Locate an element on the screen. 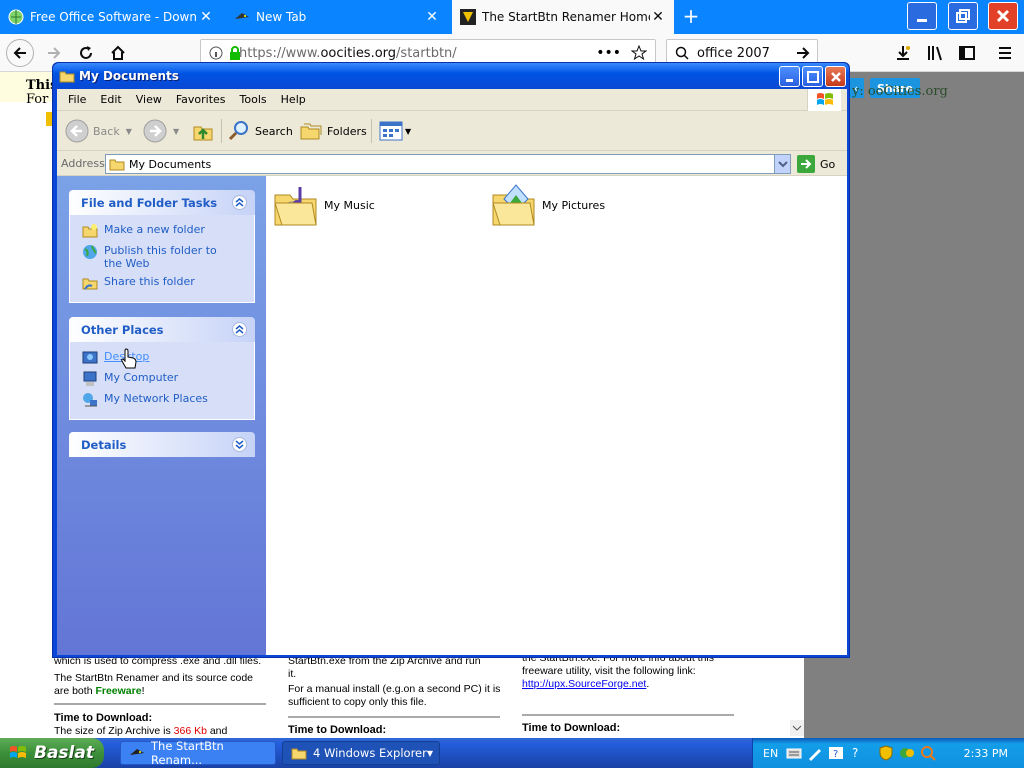 This screenshot has width=1024, height=768. task-share-folder: Share this folder is located at coordinates (168, 283).